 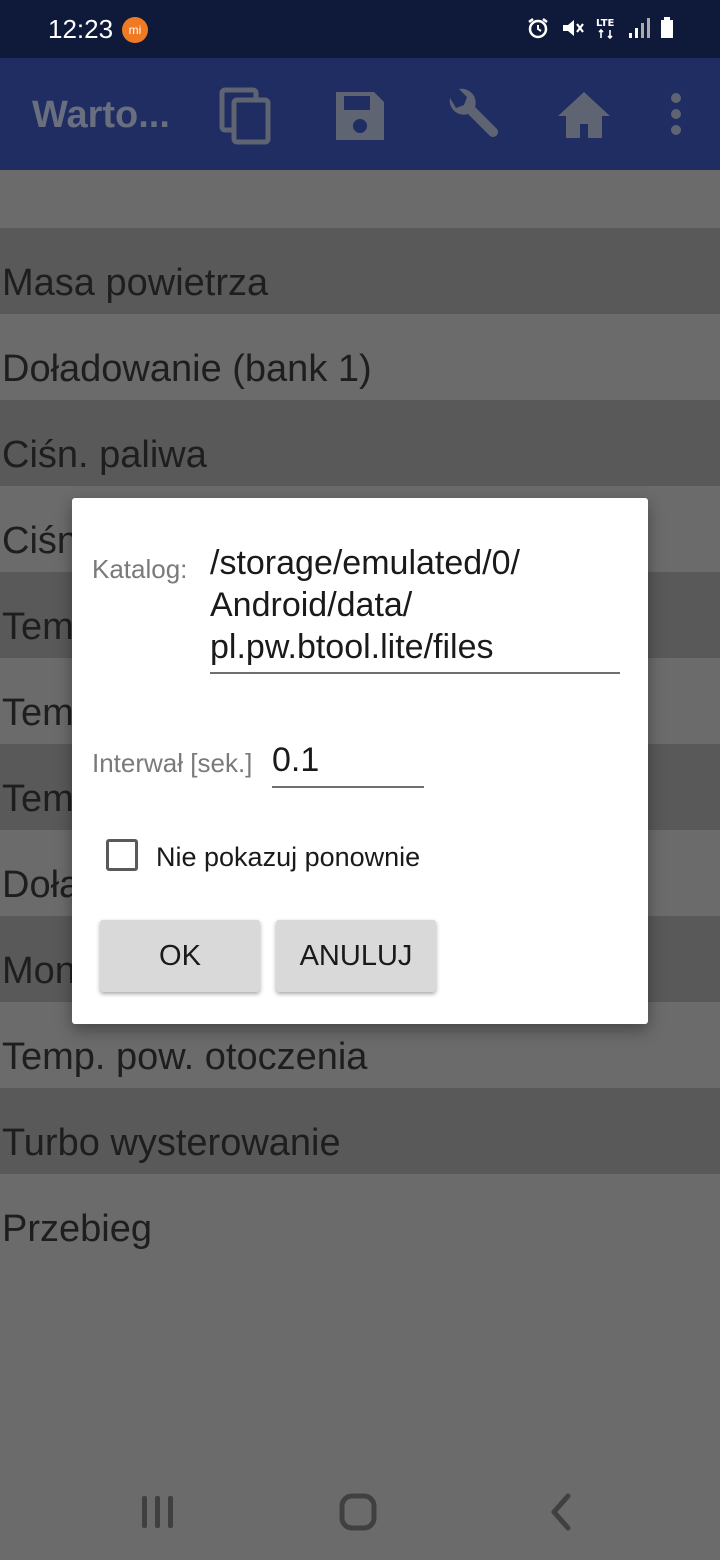 What do you see at coordinates (248, 116) in the screenshot?
I see `copy-icon` at bounding box center [248, 116].